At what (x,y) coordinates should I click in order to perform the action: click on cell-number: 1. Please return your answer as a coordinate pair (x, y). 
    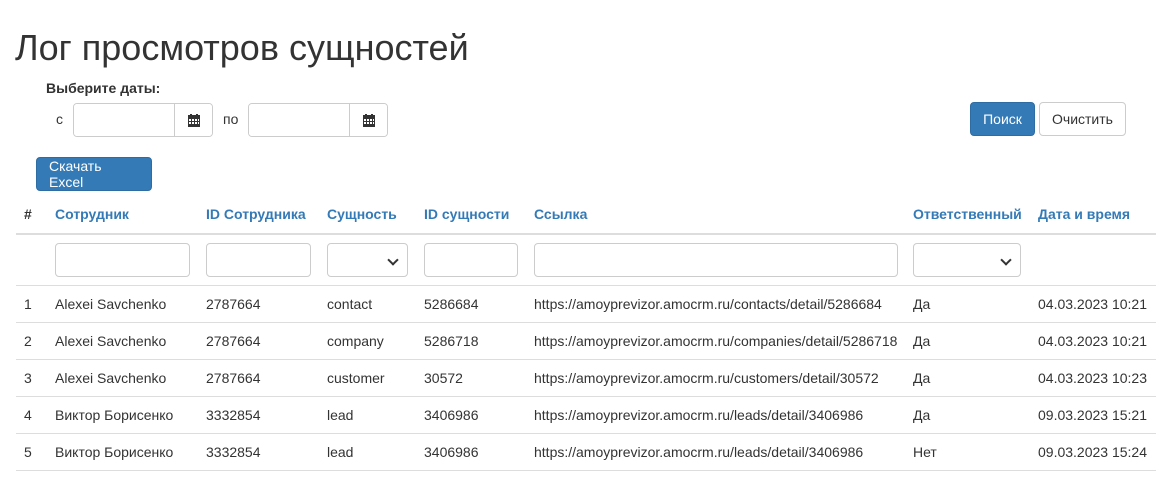
    Looking at the image, I should click on (31, 304).